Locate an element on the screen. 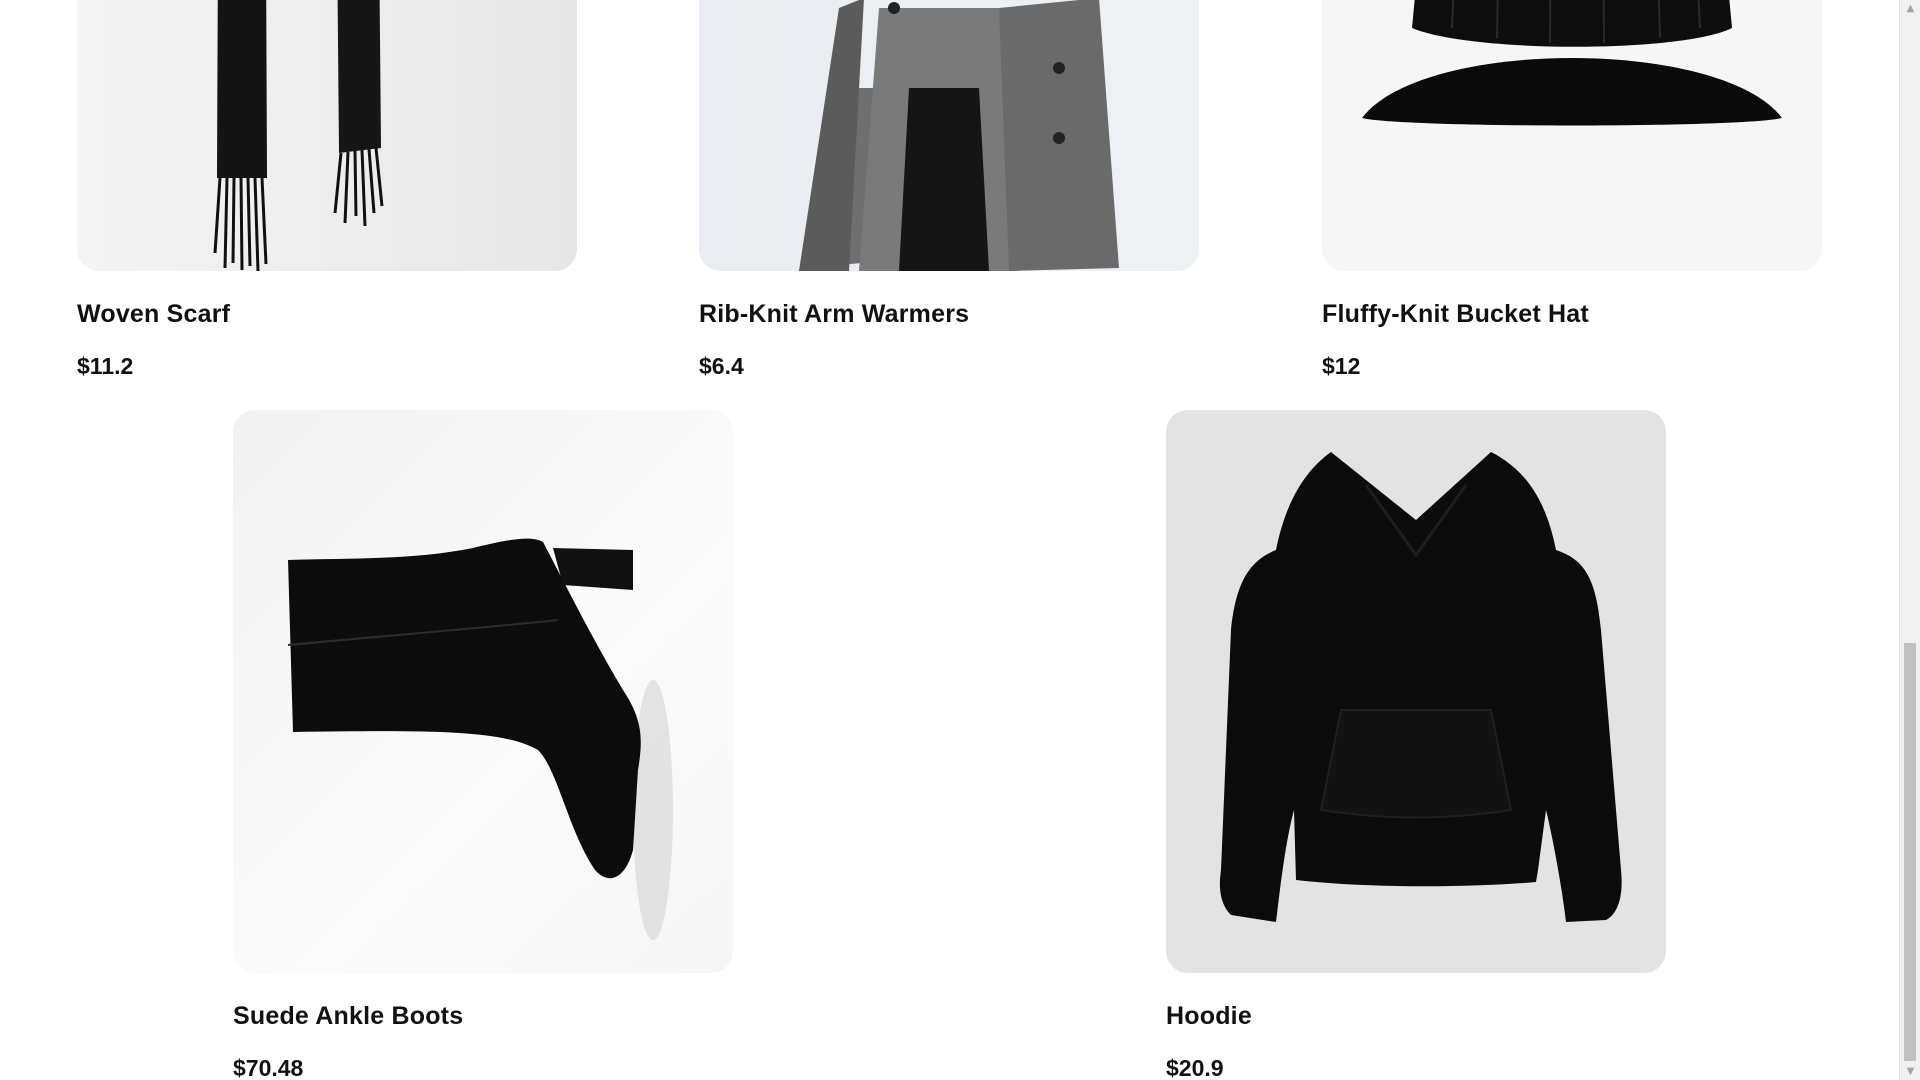  product-name: Woven Scarf is located at coordinates (153, 314).